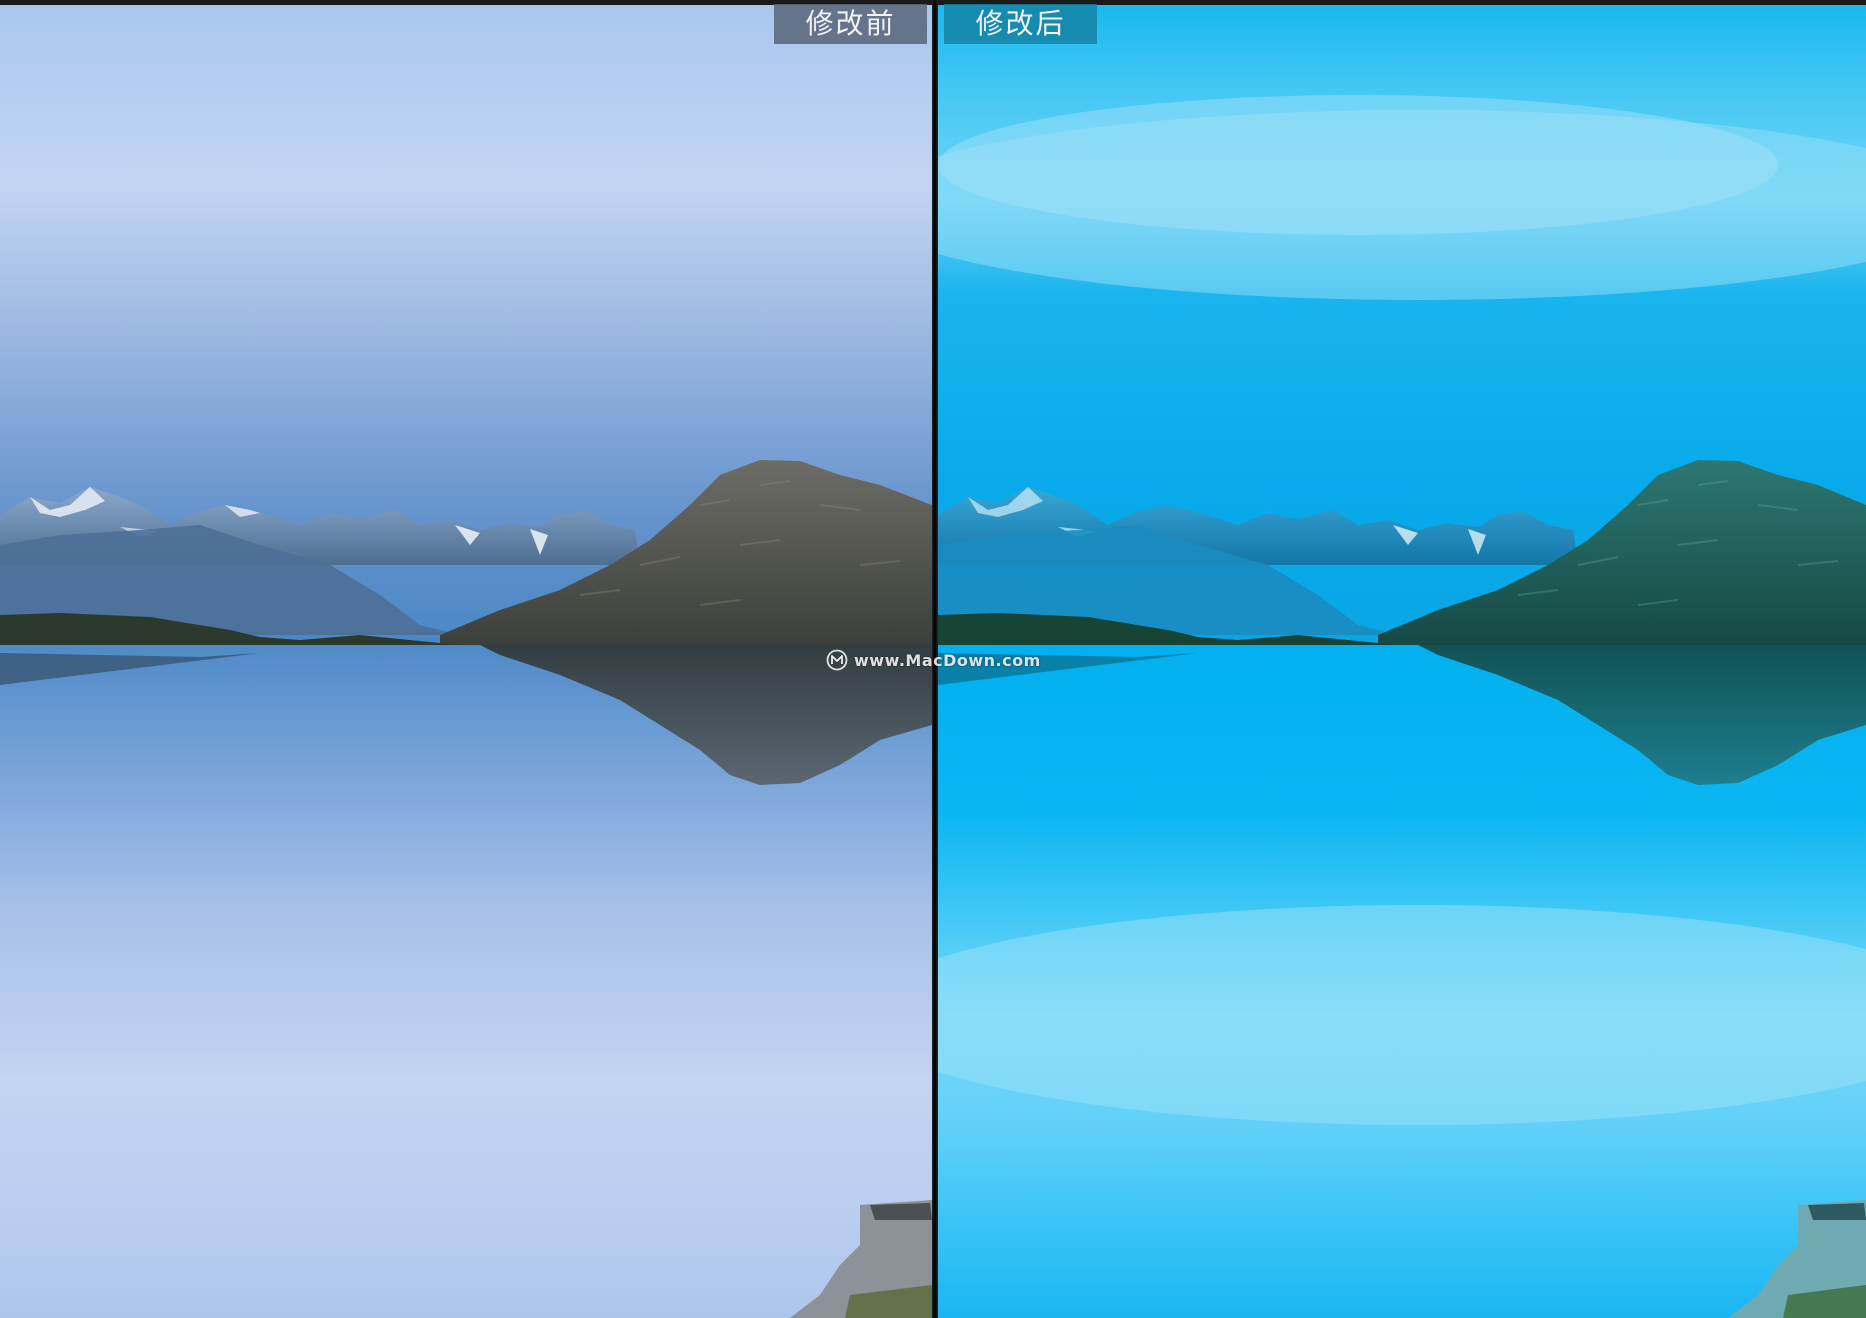 Image resolution: width=1866 pixels, height=1318 pixels. Describe the element at coordinates (850, 24) in the screenshot. I see `before-label: 修改前` at that location.